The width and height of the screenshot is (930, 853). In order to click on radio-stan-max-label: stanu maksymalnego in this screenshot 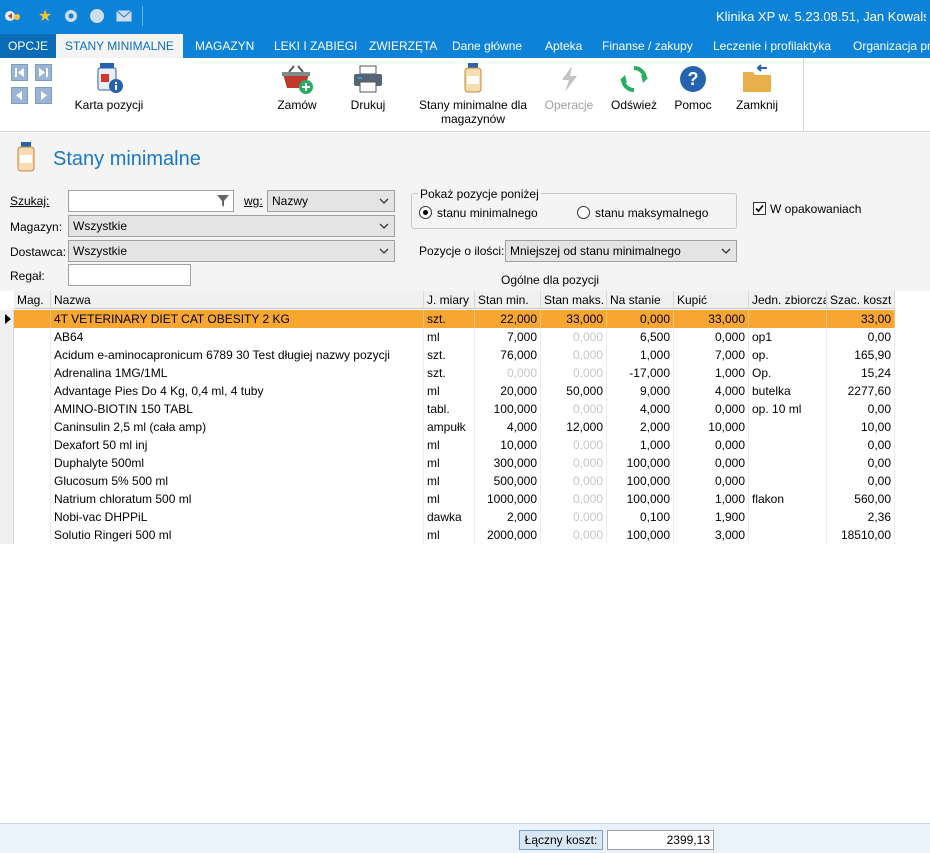, I will do `click(651, 213)`.